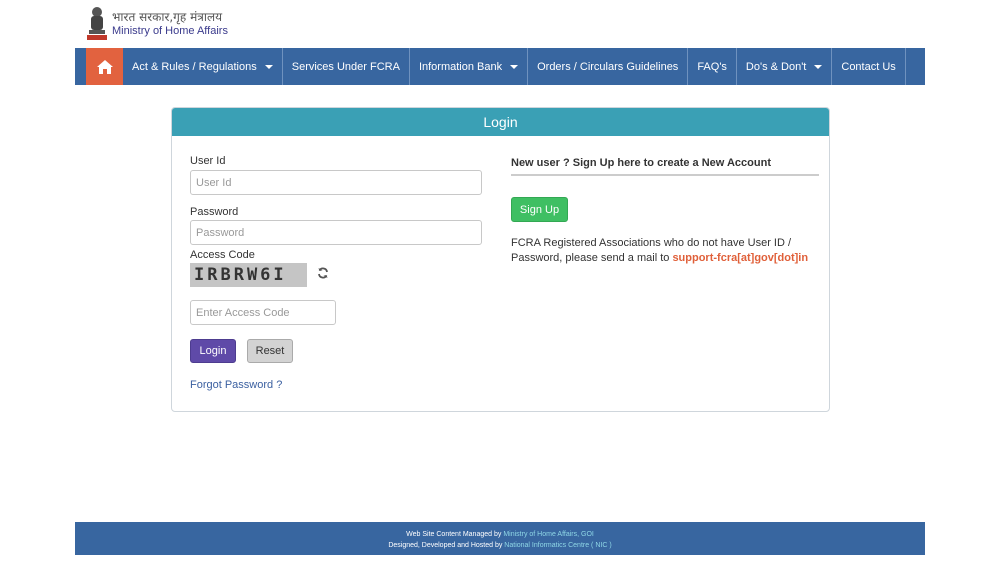 This screenshot has height=562, width=1000. I want to click on nav-item-label: Contact Us, so click(868, 66).